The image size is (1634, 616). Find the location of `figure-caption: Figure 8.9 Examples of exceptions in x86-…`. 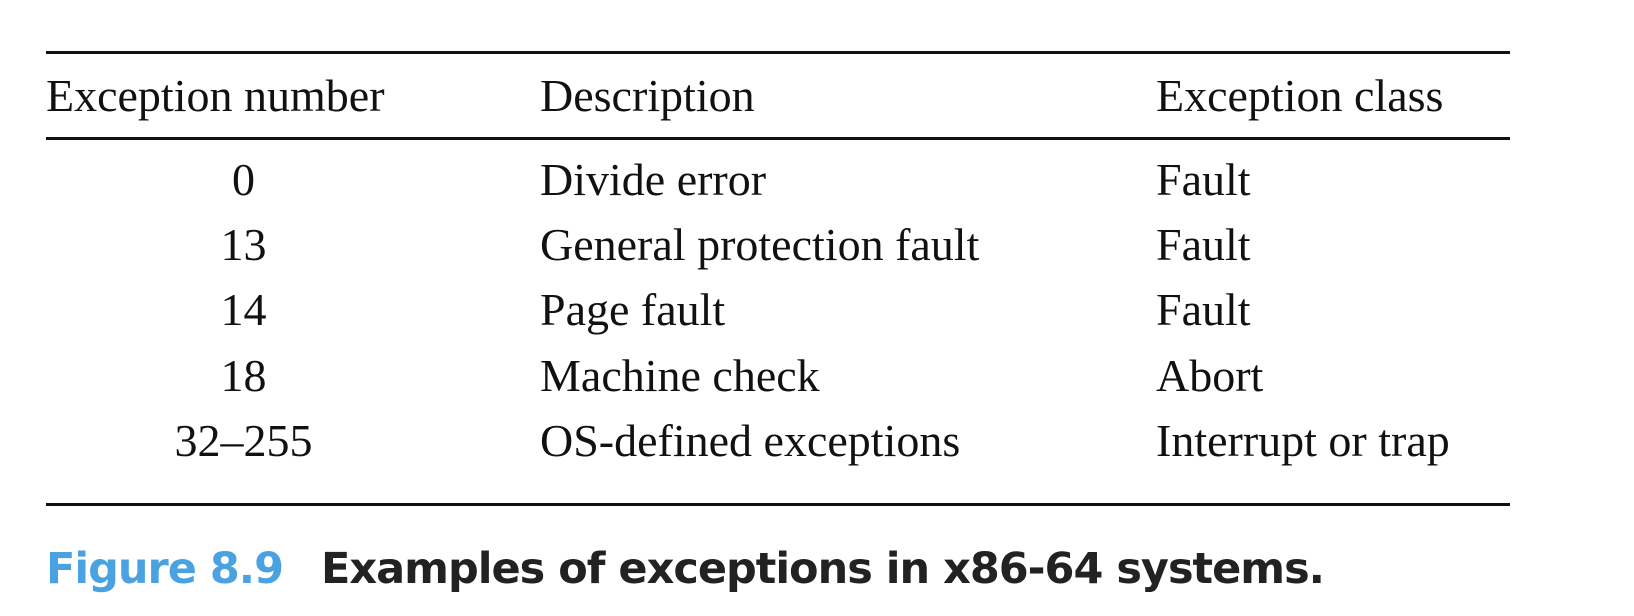

figure-caption: Figure 8.9 Examples of exceptions in x86-… is located at coordinates (685, 569).